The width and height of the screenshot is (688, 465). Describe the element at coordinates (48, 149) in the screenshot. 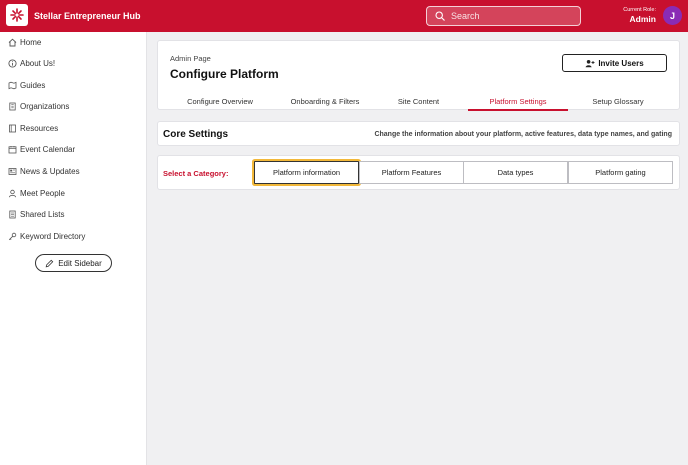

I see `sidebar-item-label: Event Calendar` at that location.